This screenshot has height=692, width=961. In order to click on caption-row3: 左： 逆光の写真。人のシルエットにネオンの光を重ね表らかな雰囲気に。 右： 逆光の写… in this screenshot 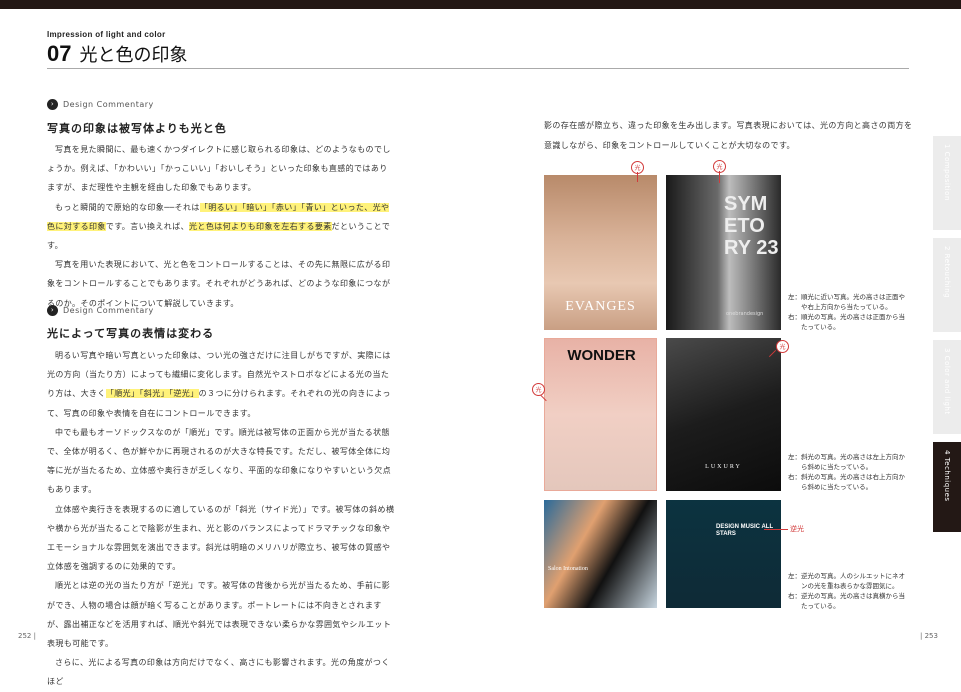, I will do `click(846, 591)`.